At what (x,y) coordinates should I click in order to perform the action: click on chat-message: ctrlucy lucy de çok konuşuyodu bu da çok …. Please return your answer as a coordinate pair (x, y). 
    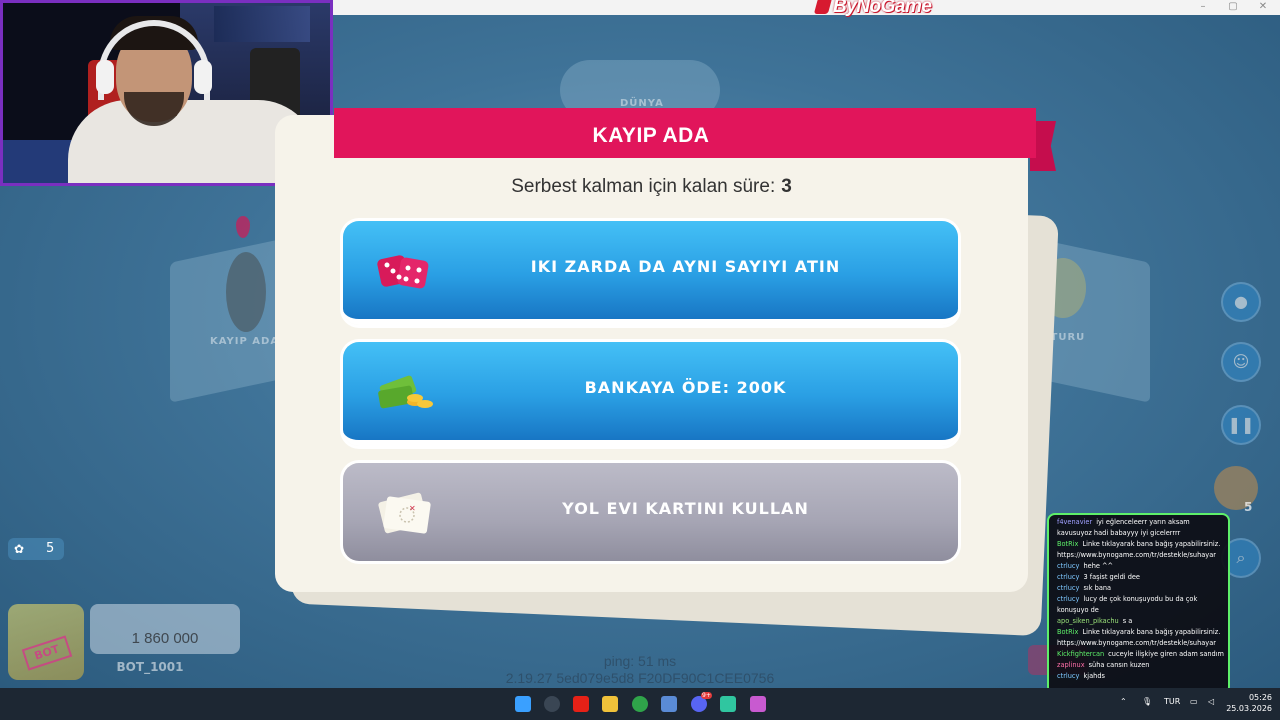
    Looking at the image, I should click on (1140, 605).